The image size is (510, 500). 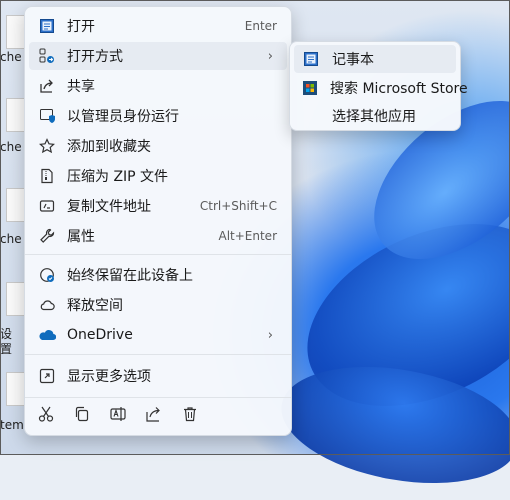 I want to click on rename-icon, so click(x=118, y=416).